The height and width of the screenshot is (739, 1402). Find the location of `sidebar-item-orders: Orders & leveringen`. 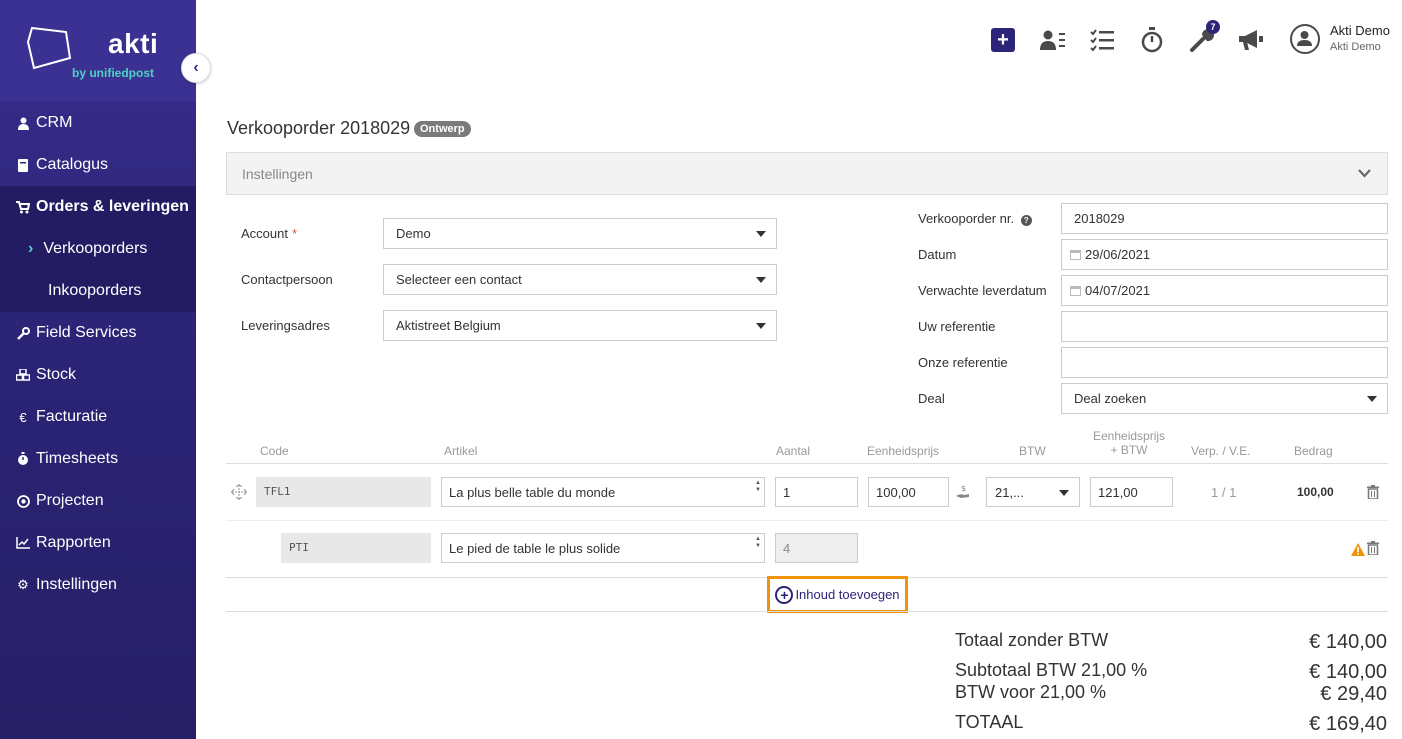

sidebar-item-orders: Orders & leveringen is located at coordinates (98, 207).